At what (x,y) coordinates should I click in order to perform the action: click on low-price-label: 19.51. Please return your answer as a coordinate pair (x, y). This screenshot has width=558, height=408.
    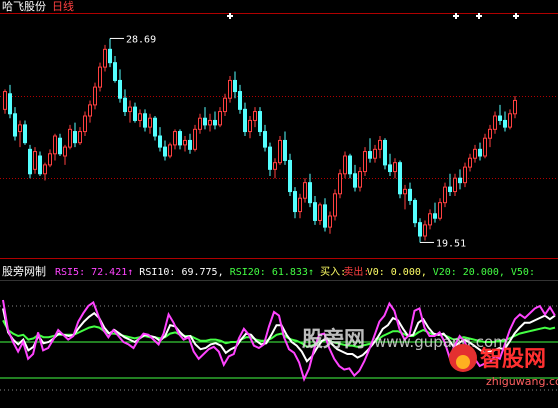
    Looking at the image, I should click on (451, 243).